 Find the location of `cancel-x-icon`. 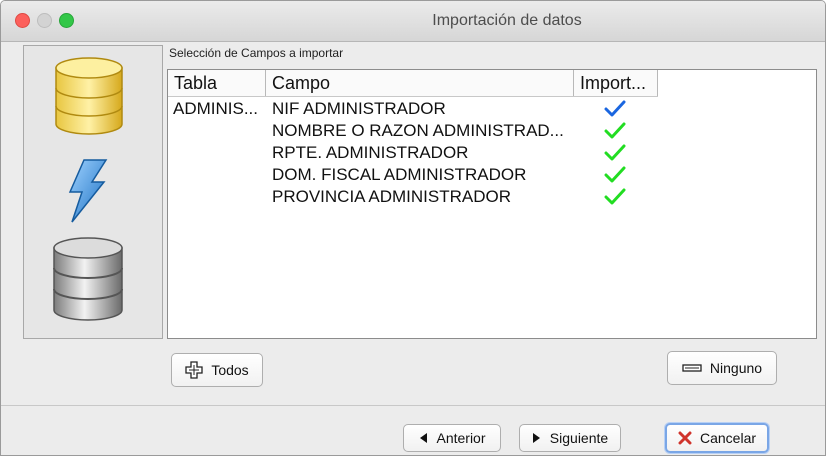

cancel-x-icon is located at coordinates (685, 438).